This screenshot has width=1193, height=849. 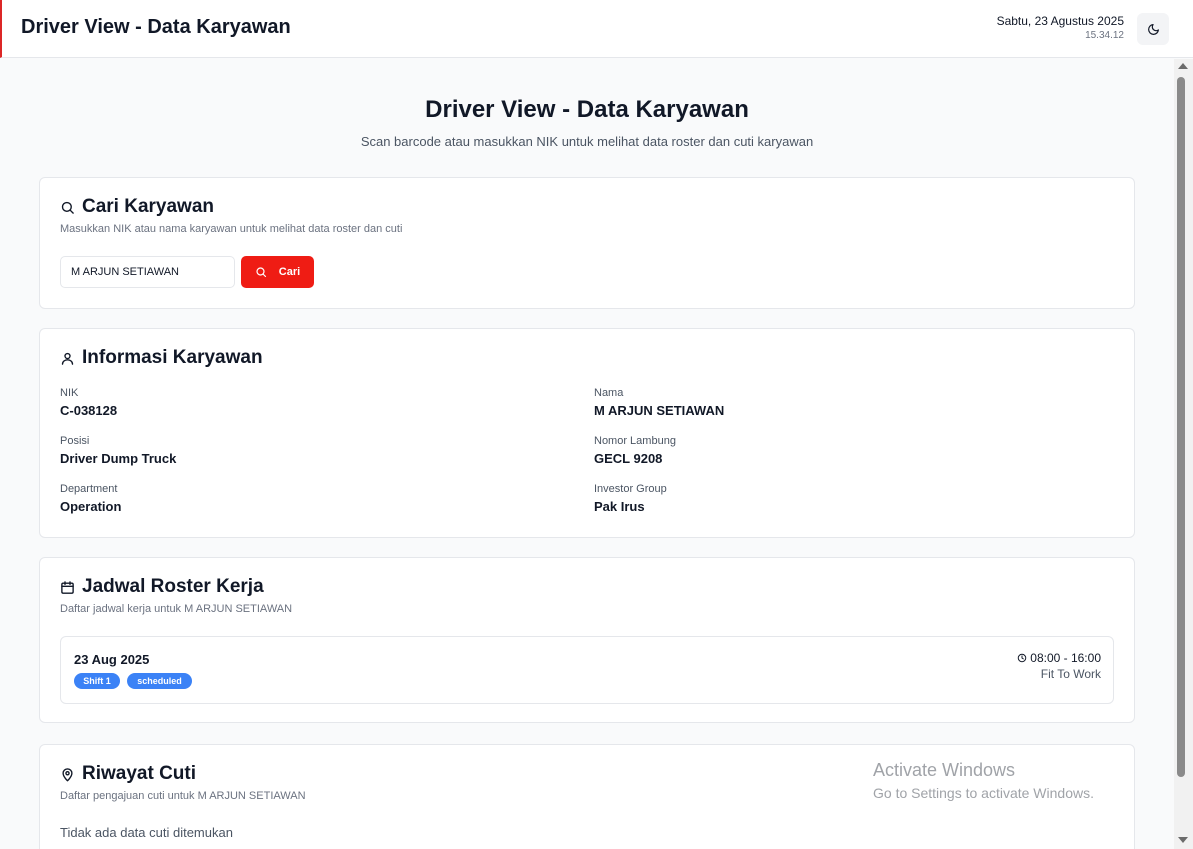 I want to click on roster-card-title: Jadwal Roster Kerja, so click(x=173, y=586).